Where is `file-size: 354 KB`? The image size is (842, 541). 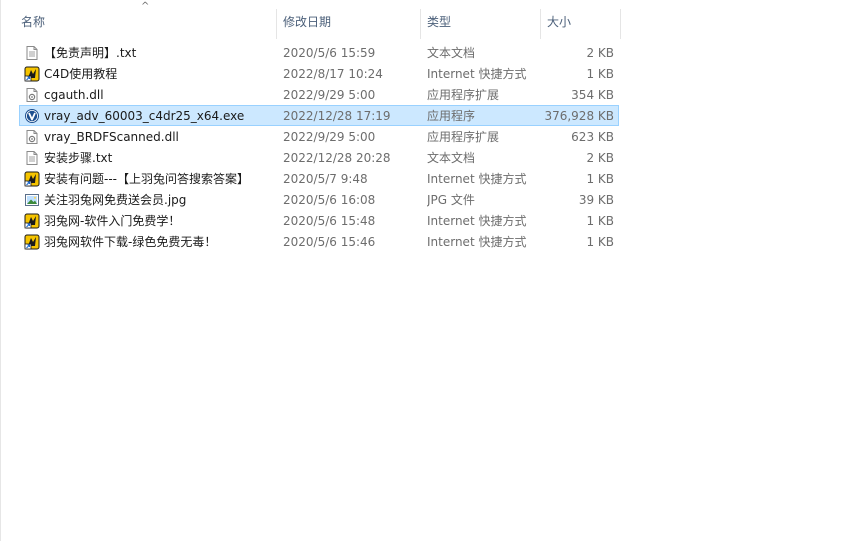 file-size: 354 KB is located at coordinates (592, 95).